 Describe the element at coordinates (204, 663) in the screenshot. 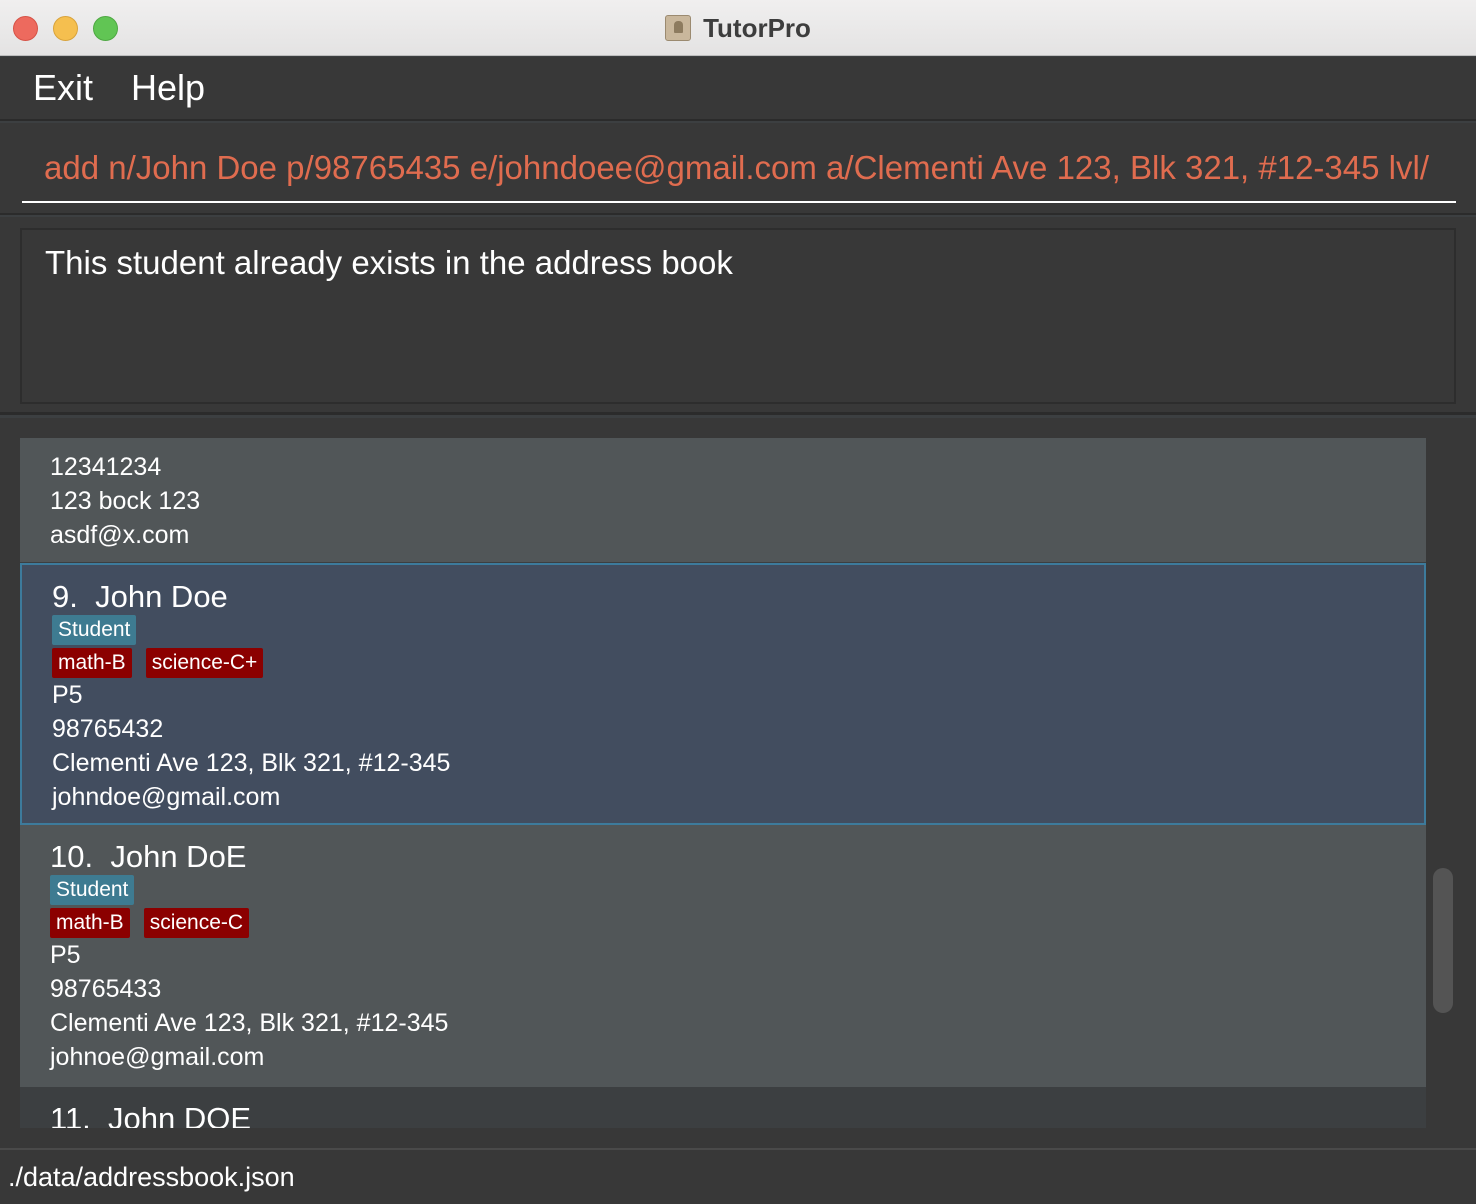

I see `subject-tag: science-C+` at that location.